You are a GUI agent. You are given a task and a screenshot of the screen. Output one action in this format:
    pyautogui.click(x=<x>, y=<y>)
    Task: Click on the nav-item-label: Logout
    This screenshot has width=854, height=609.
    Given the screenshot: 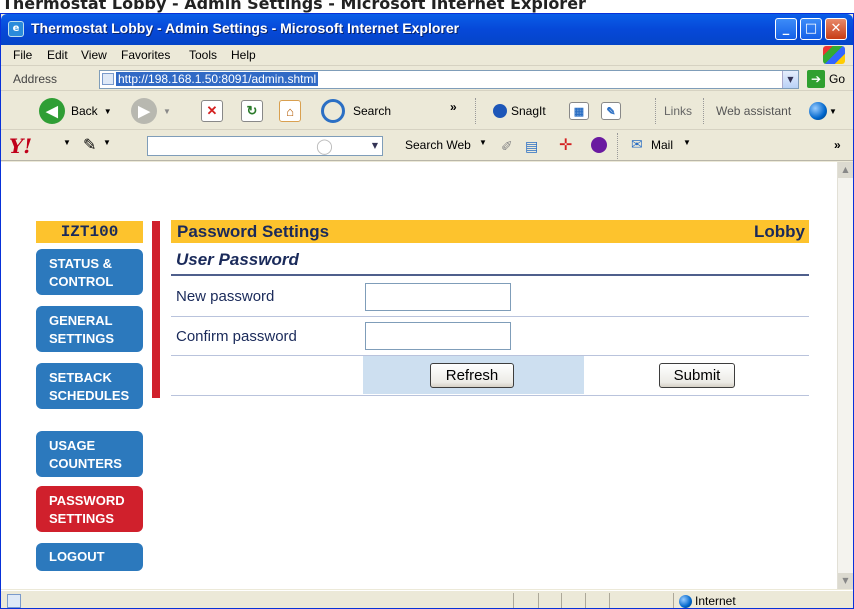 What is the action you would take?
    pyautogui.click(x=77, y=556)
    